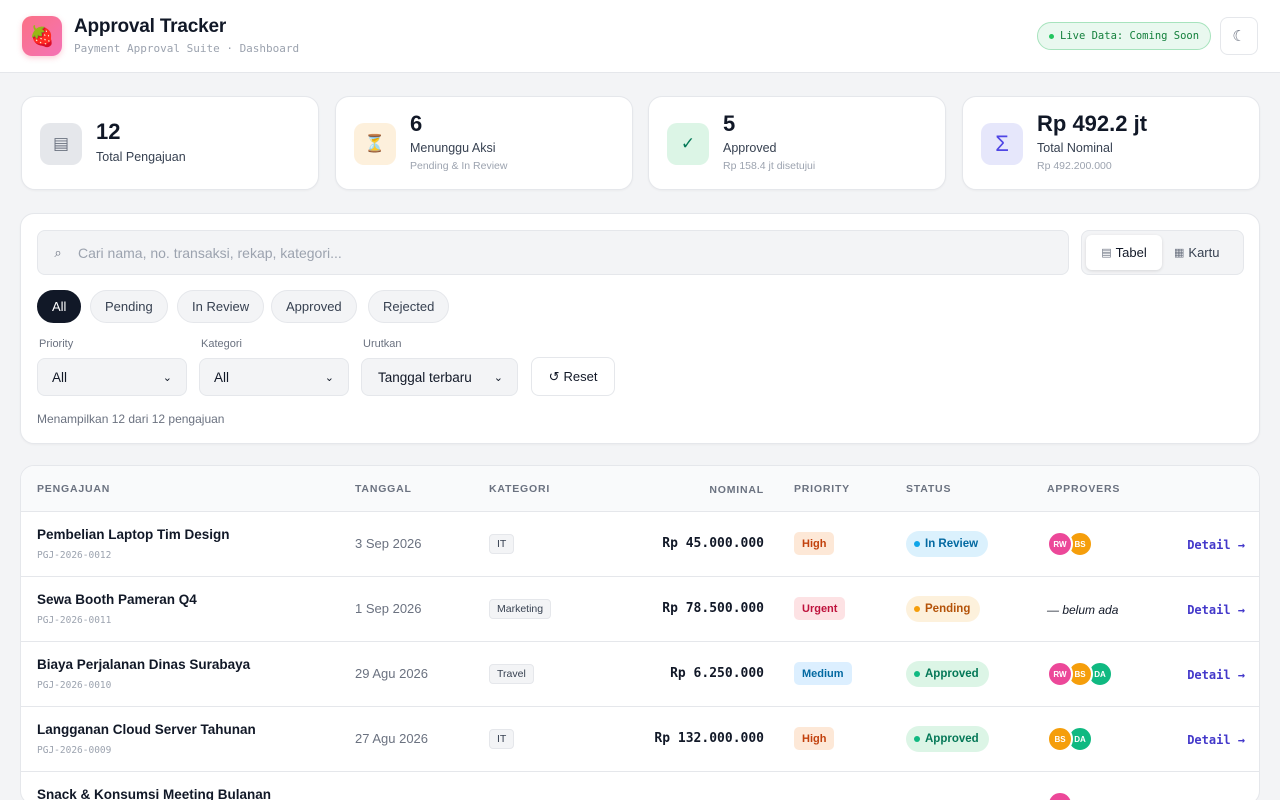 The image size is (1280, 800). What do you see at coordinates (375, 144) in the screenshot?
I see `hourglass-icon: ⏳` at bounding box center [375, 144].